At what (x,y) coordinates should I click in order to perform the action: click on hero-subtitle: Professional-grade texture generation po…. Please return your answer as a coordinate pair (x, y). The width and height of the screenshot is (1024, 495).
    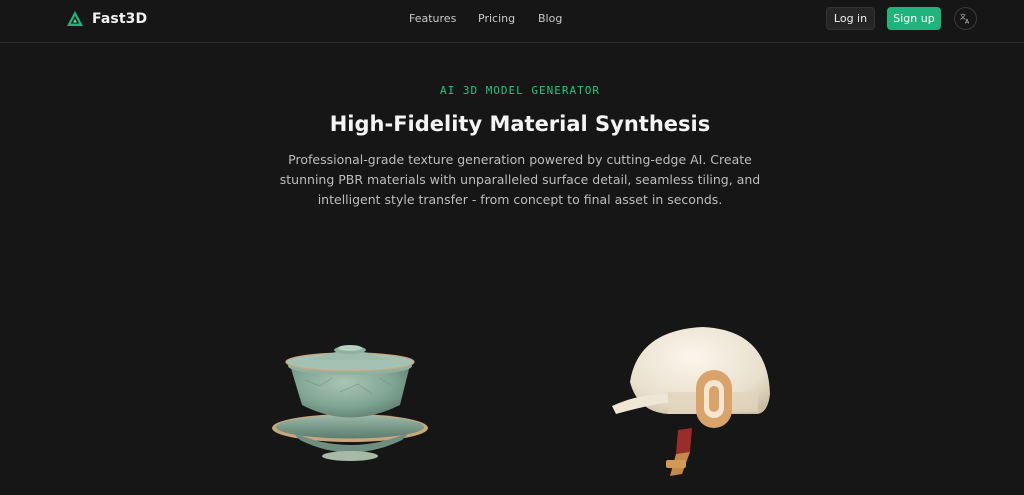
    Looking at the image, I should click on (520, 179).